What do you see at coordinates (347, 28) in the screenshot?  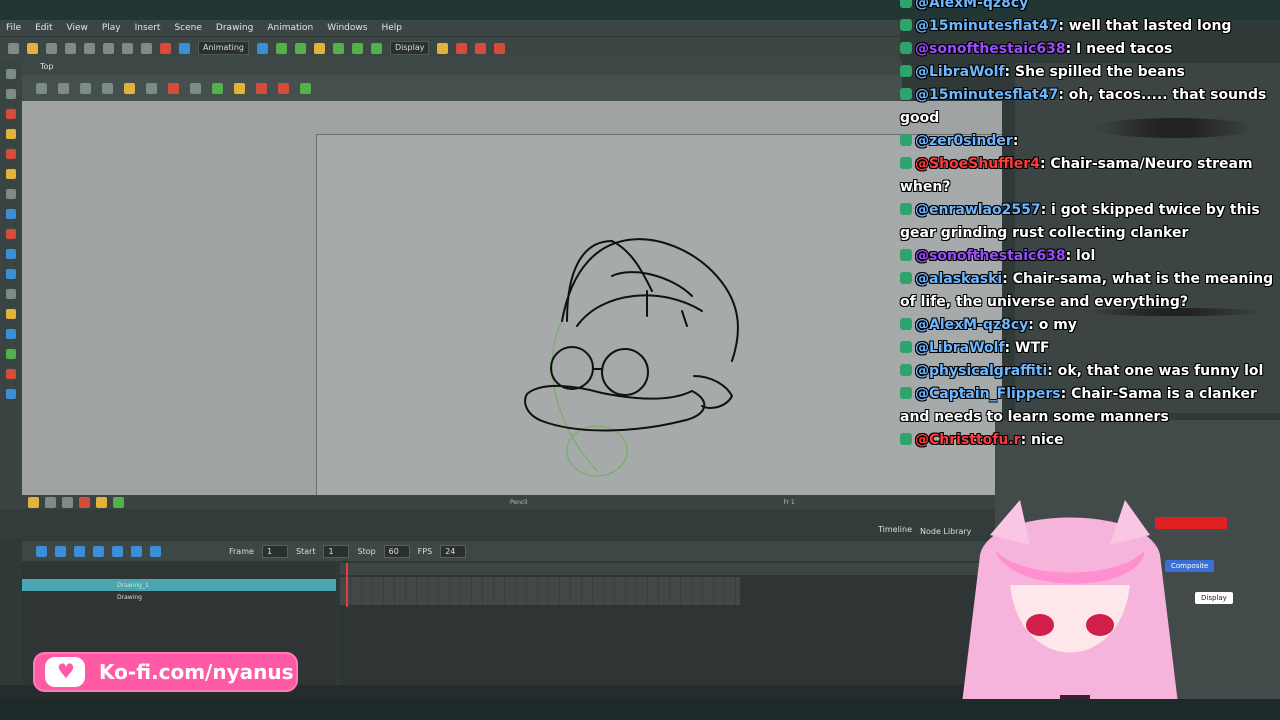 I see `menu-windows: Windows` at bounding box center [347, 28].